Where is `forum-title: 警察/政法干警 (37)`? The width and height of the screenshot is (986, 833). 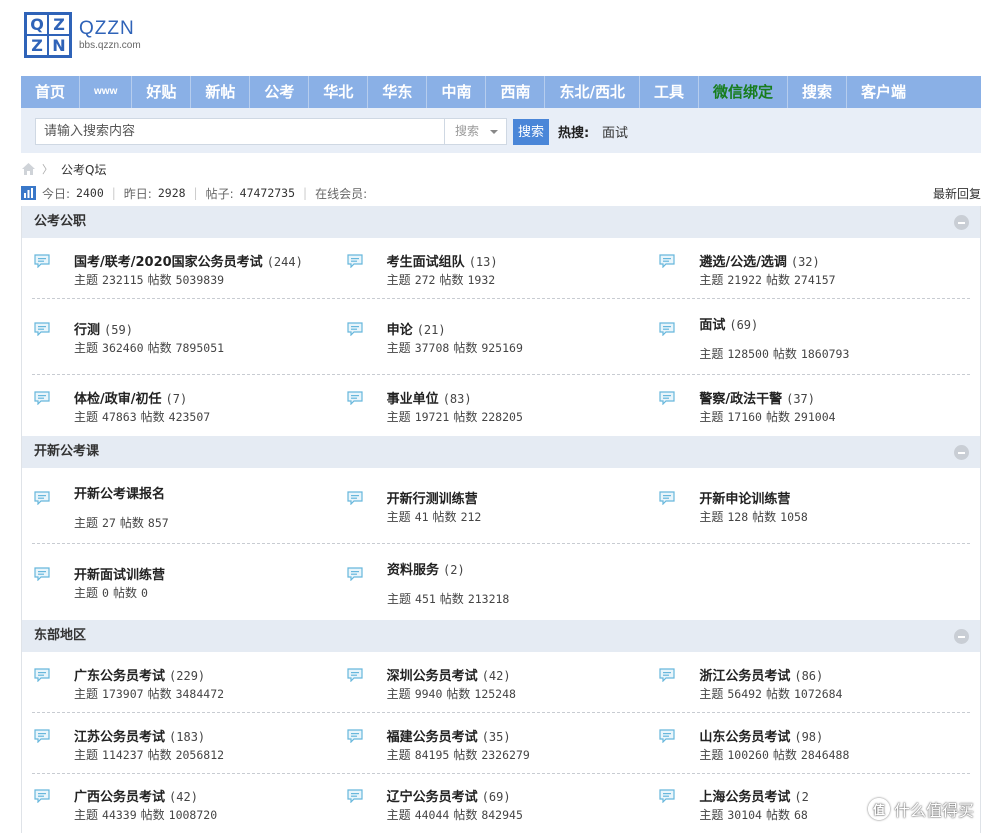
forum-title: 警察/政法干警 (37) is located at coordinates (757, 397).